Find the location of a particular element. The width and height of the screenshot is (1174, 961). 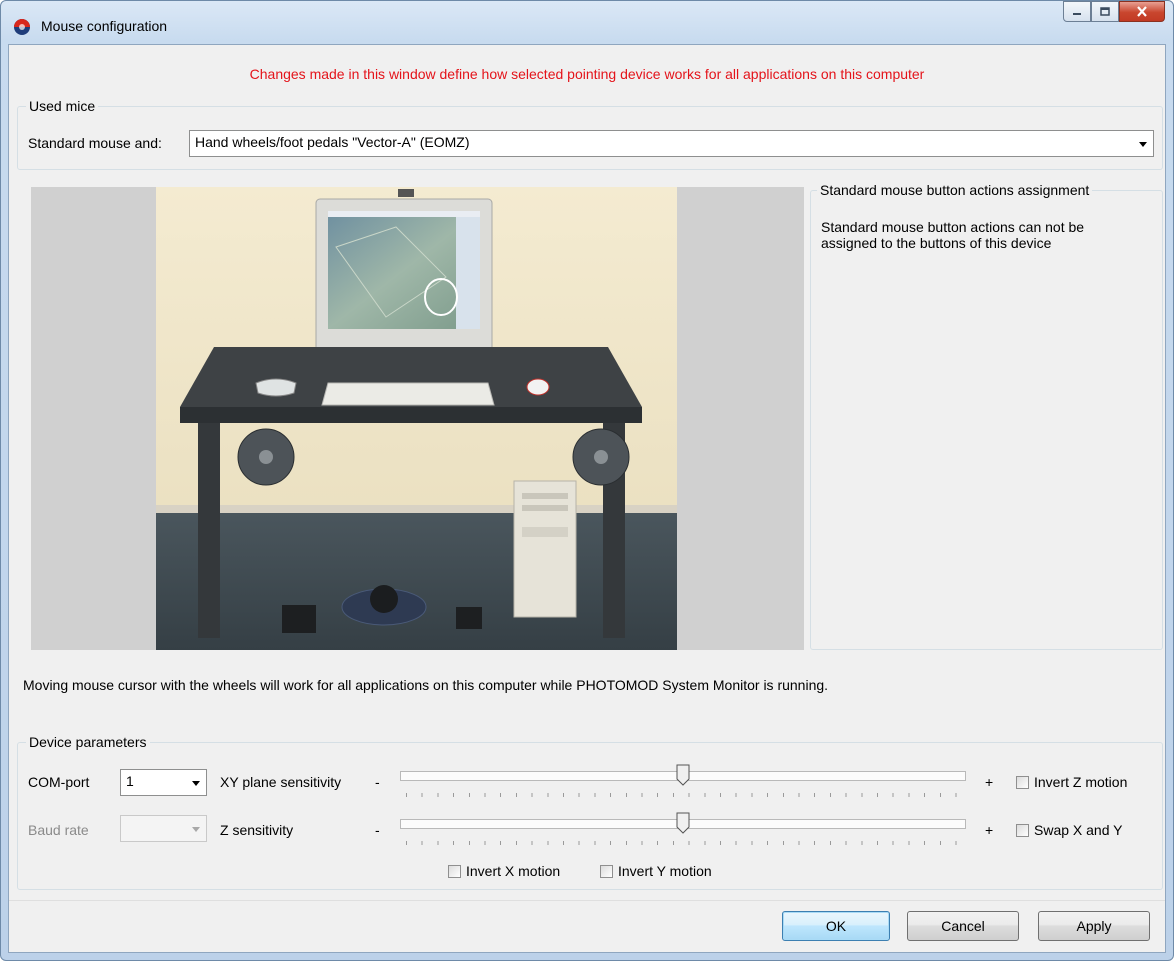

close-button is located at coordinates (1142, 11).